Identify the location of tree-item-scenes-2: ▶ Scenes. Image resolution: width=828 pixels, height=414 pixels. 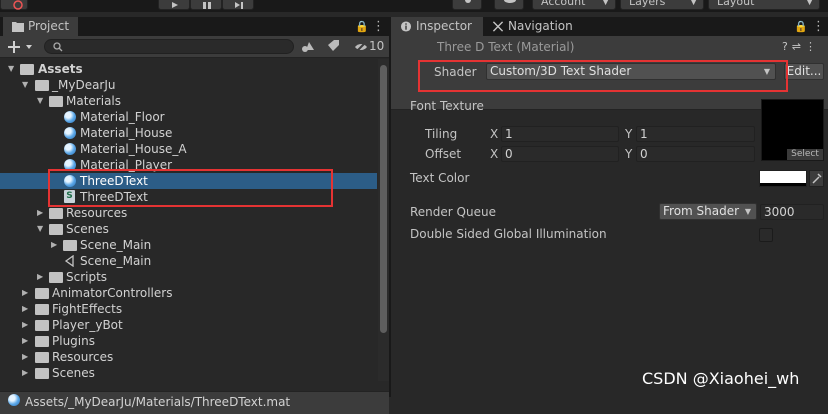
(188, 373).